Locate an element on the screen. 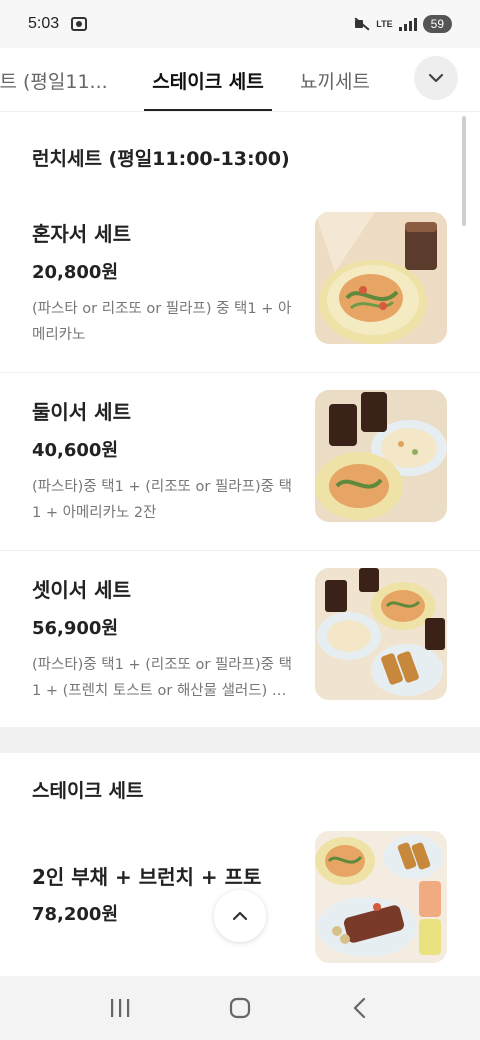 The height and width of the screenshot is (1040, 480). section-title: 스테이크 세트 is located at coordinates (88, 791).